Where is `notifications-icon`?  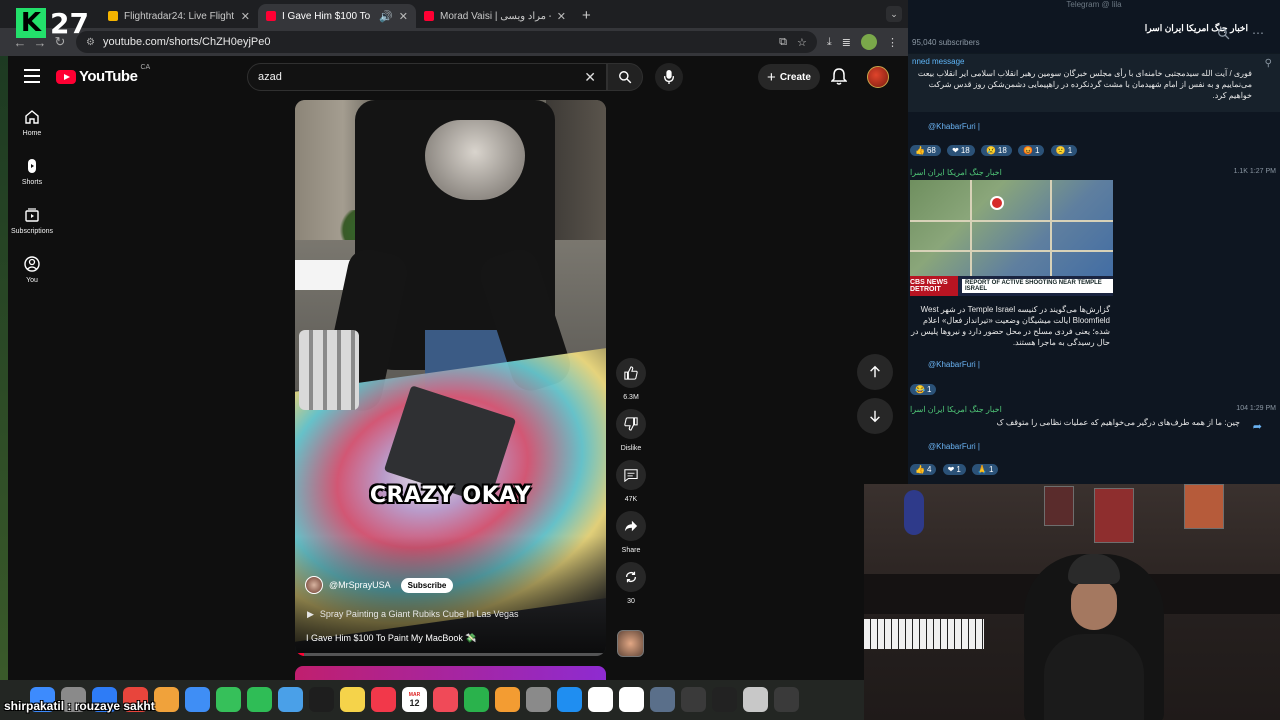
notifications-icon is located at coordinates (839, 79).